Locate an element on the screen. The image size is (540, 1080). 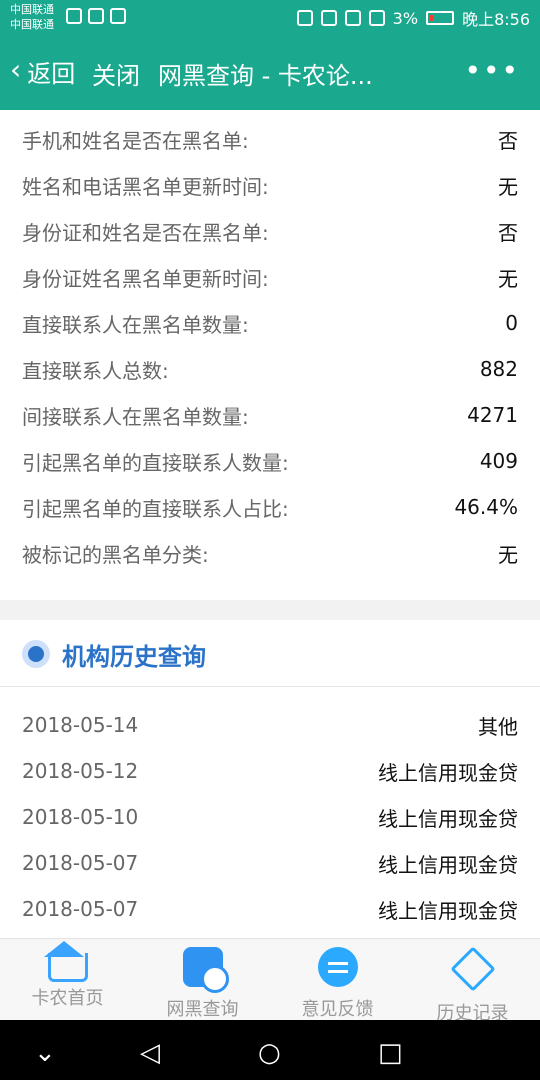
notification-icon is located at coordinates (74, 16).